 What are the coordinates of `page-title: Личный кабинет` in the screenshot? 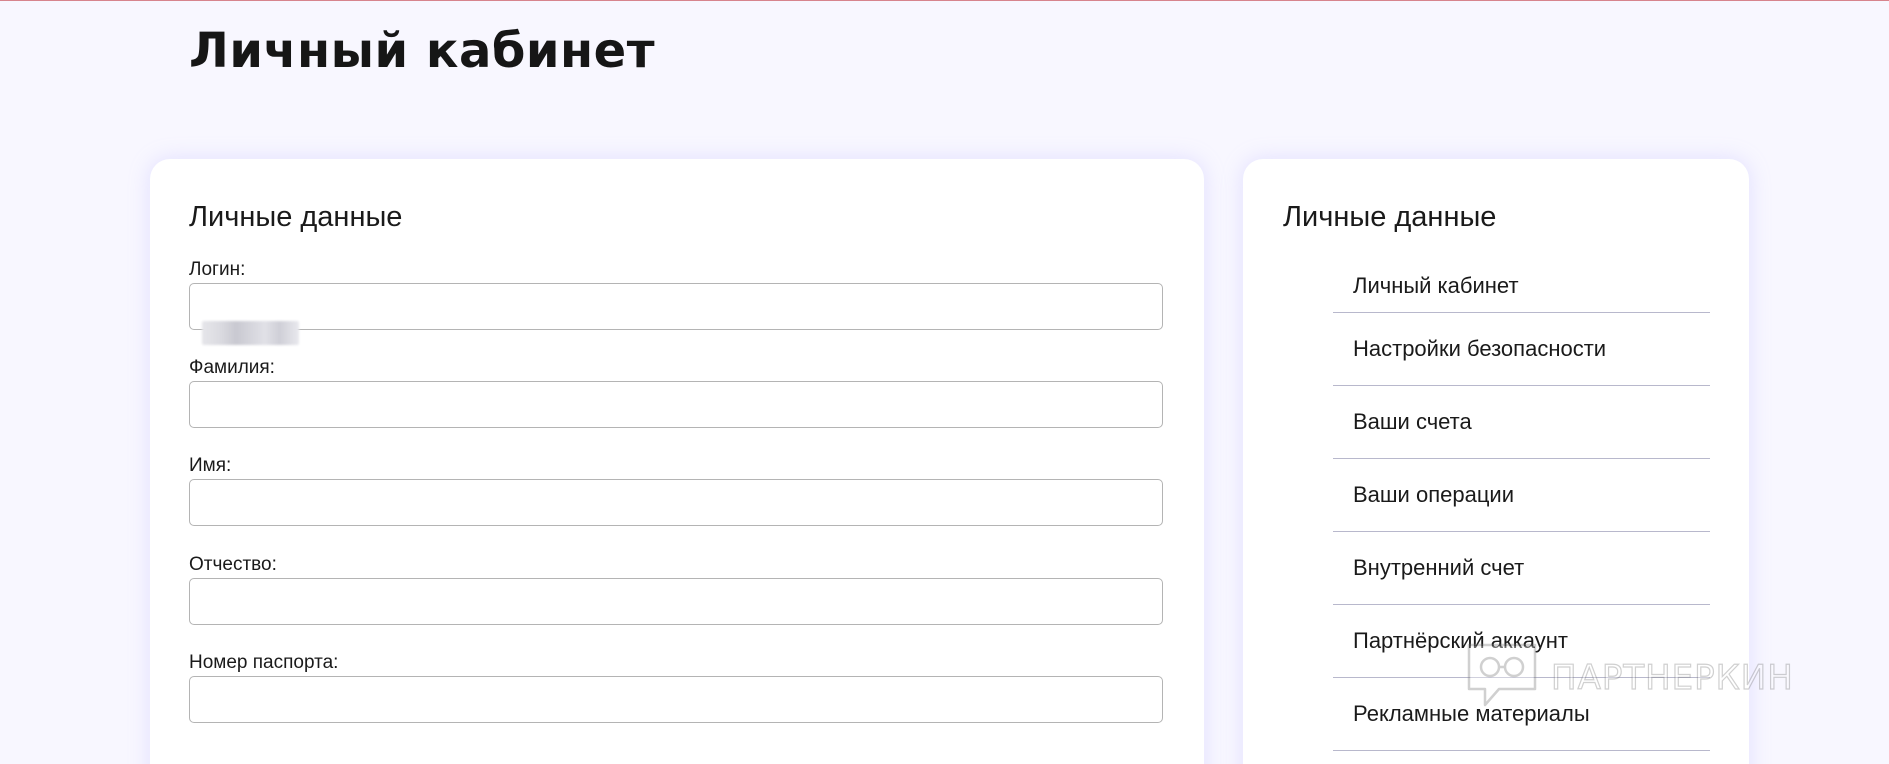 It's located at (422, 51).